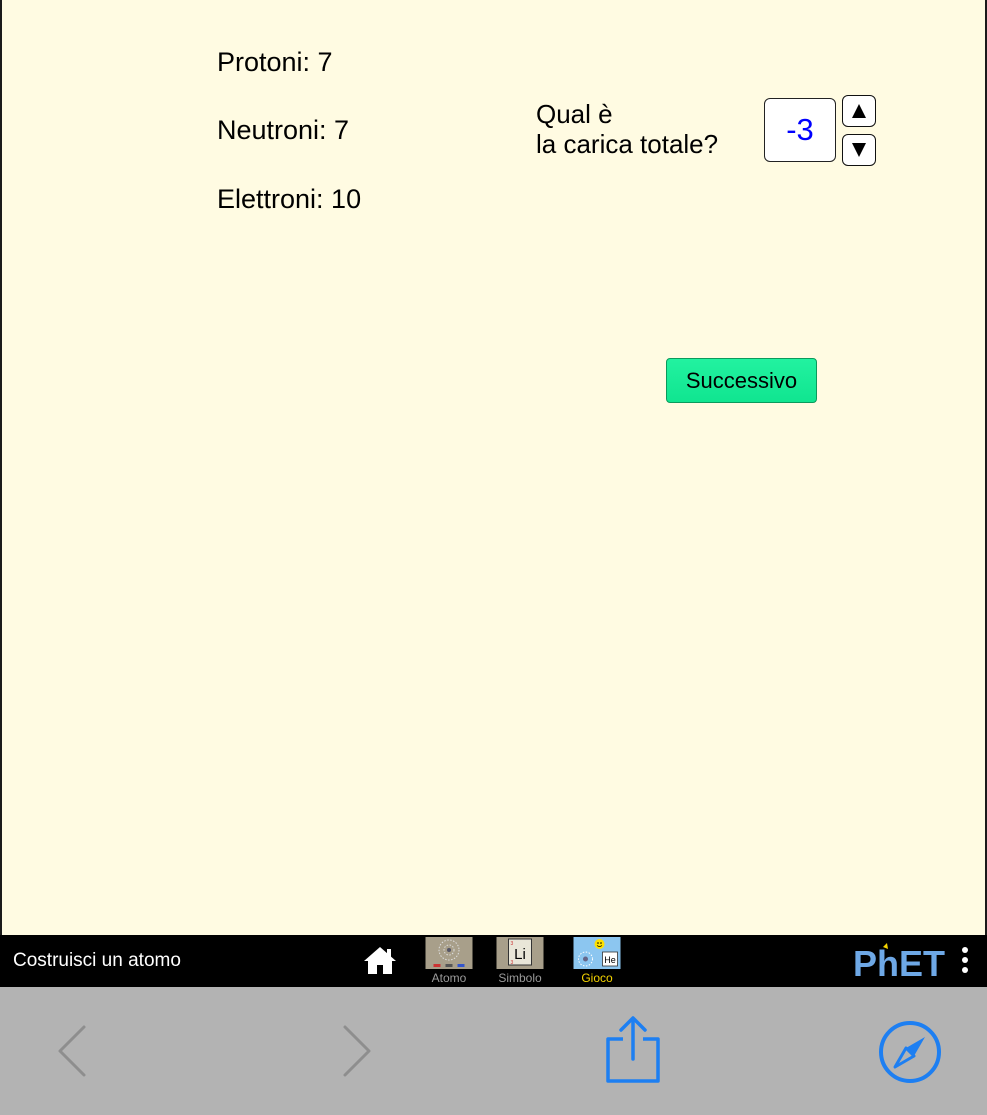 This screenshot has height=1115, width=987. I want to click on neutrons-label: Neutroni: 7, so click(283, 130).